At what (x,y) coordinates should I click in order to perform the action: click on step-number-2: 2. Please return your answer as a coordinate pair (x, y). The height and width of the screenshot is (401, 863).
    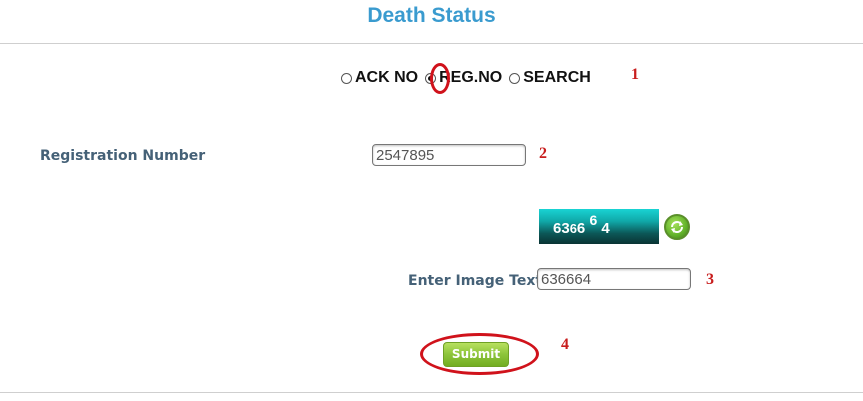
    Looking at the image, I should click on (543, 153).